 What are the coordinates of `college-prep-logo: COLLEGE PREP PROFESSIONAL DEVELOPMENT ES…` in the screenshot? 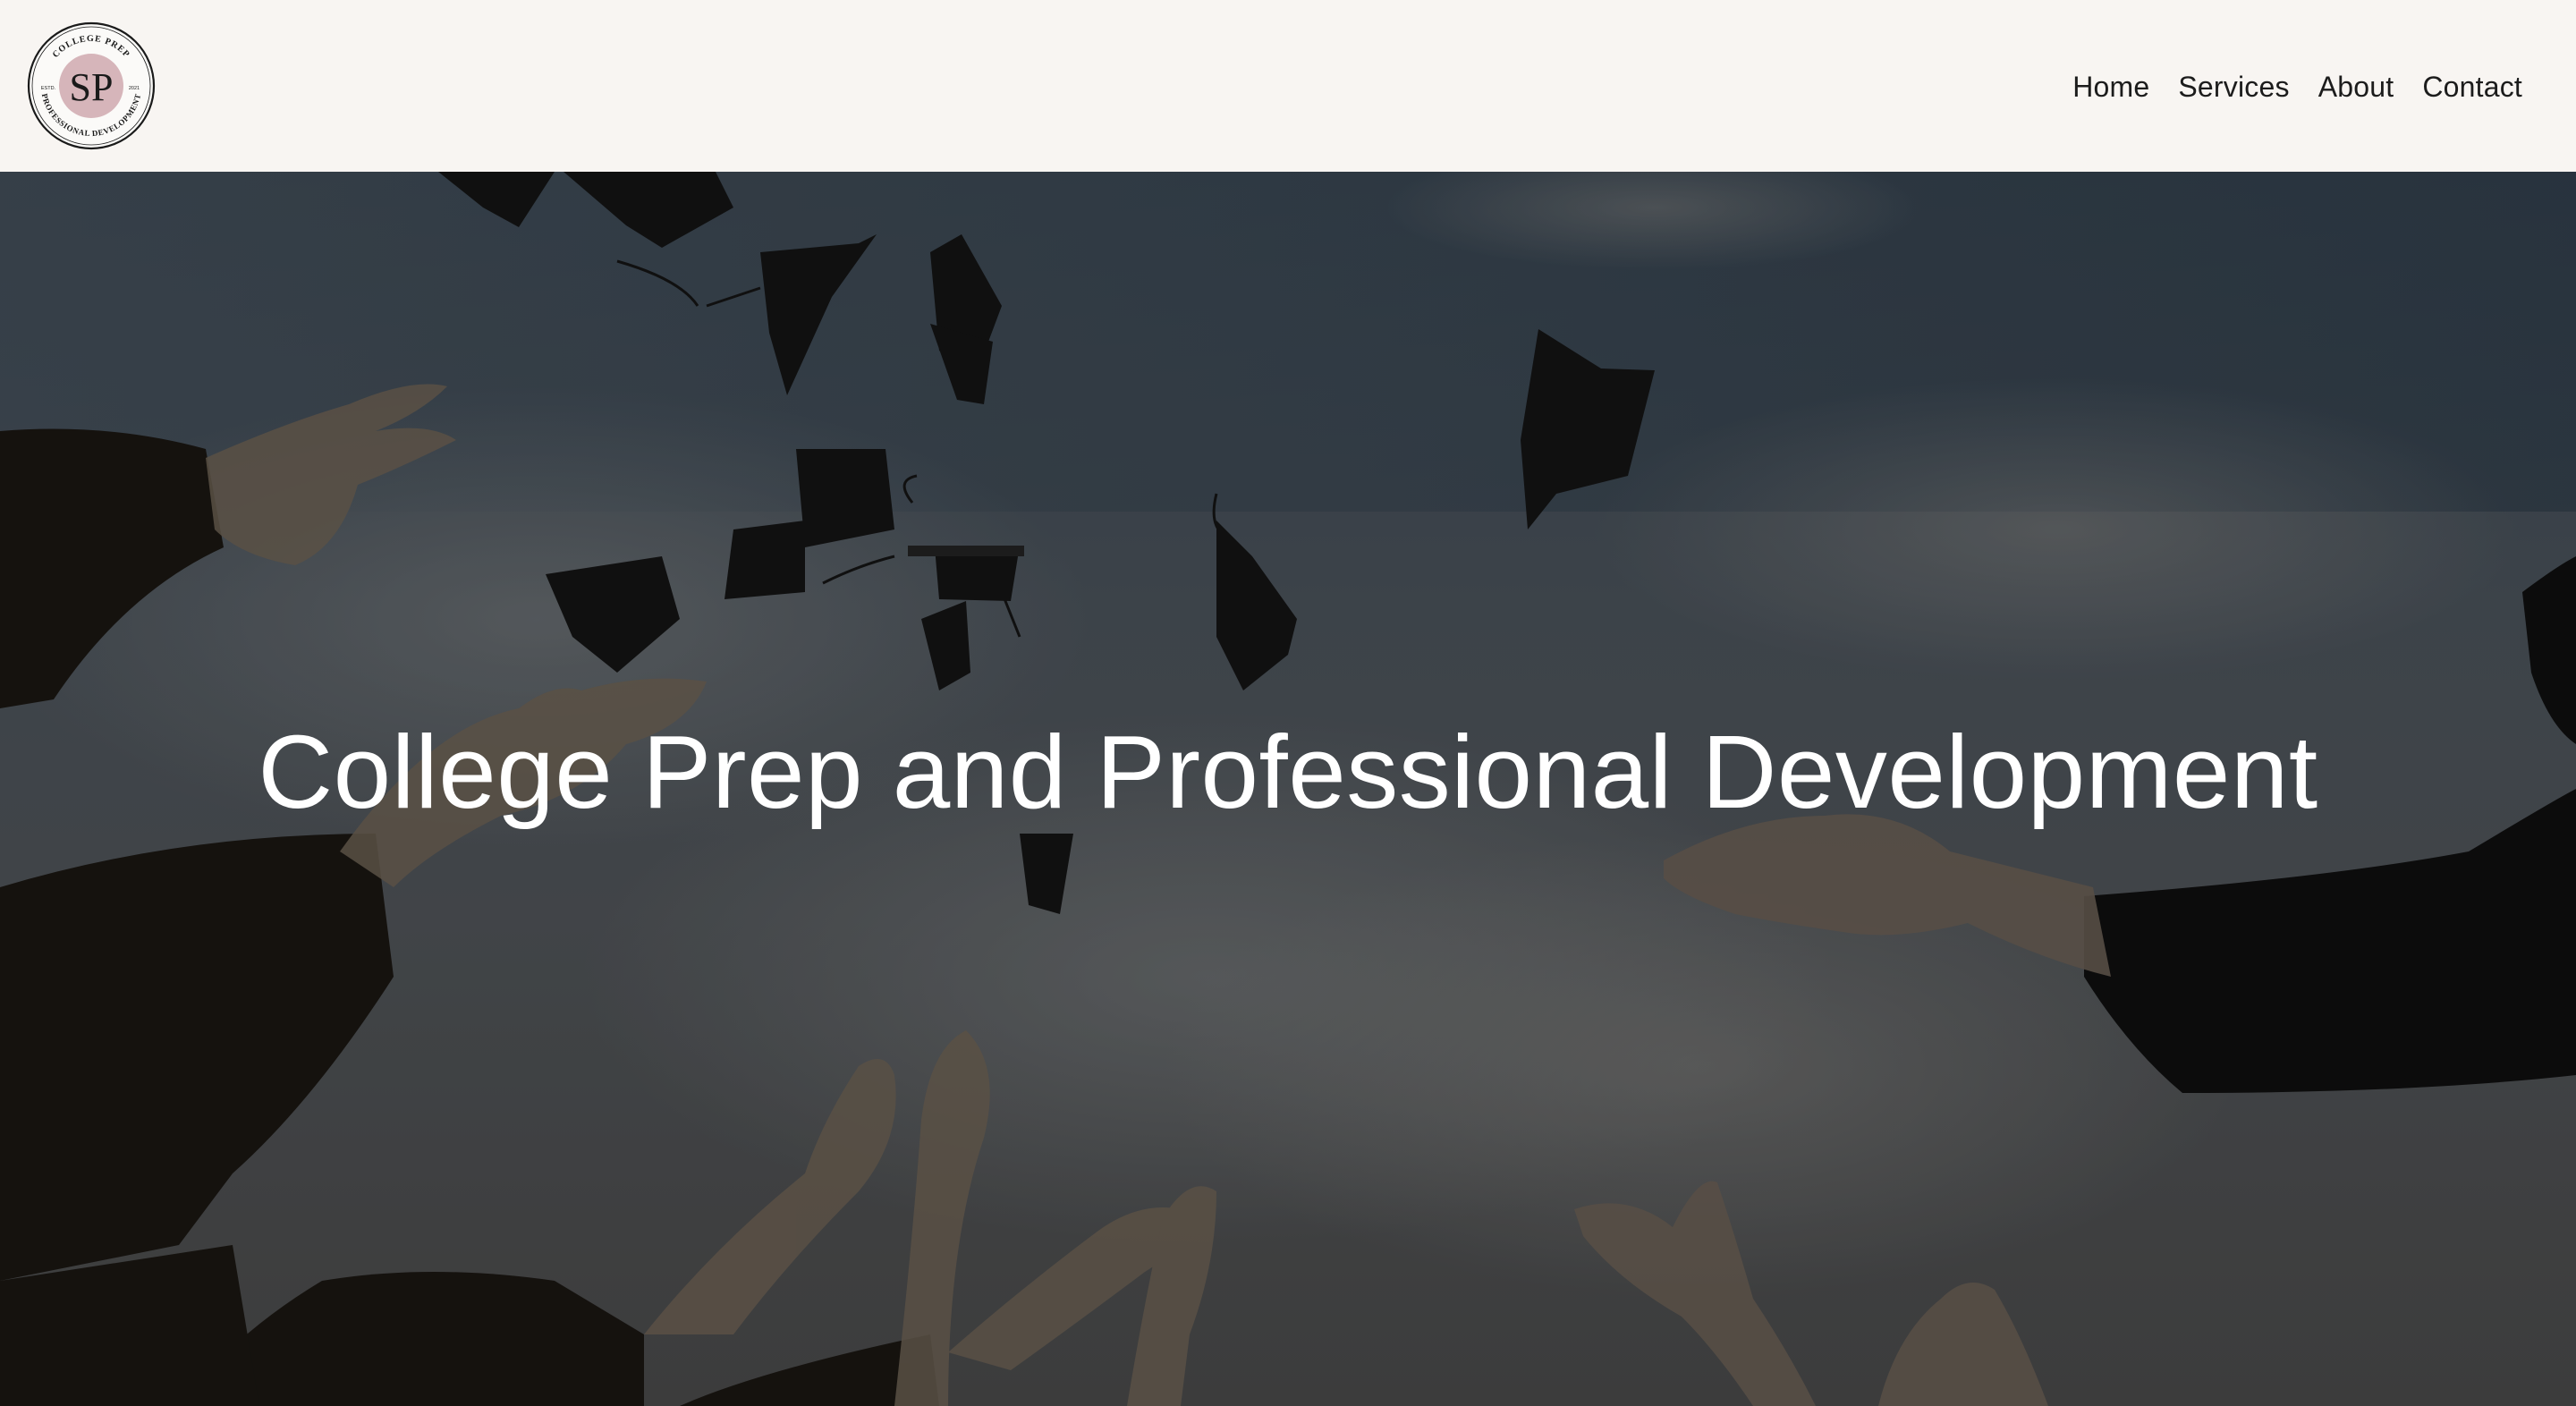 It's located at (91, 85).